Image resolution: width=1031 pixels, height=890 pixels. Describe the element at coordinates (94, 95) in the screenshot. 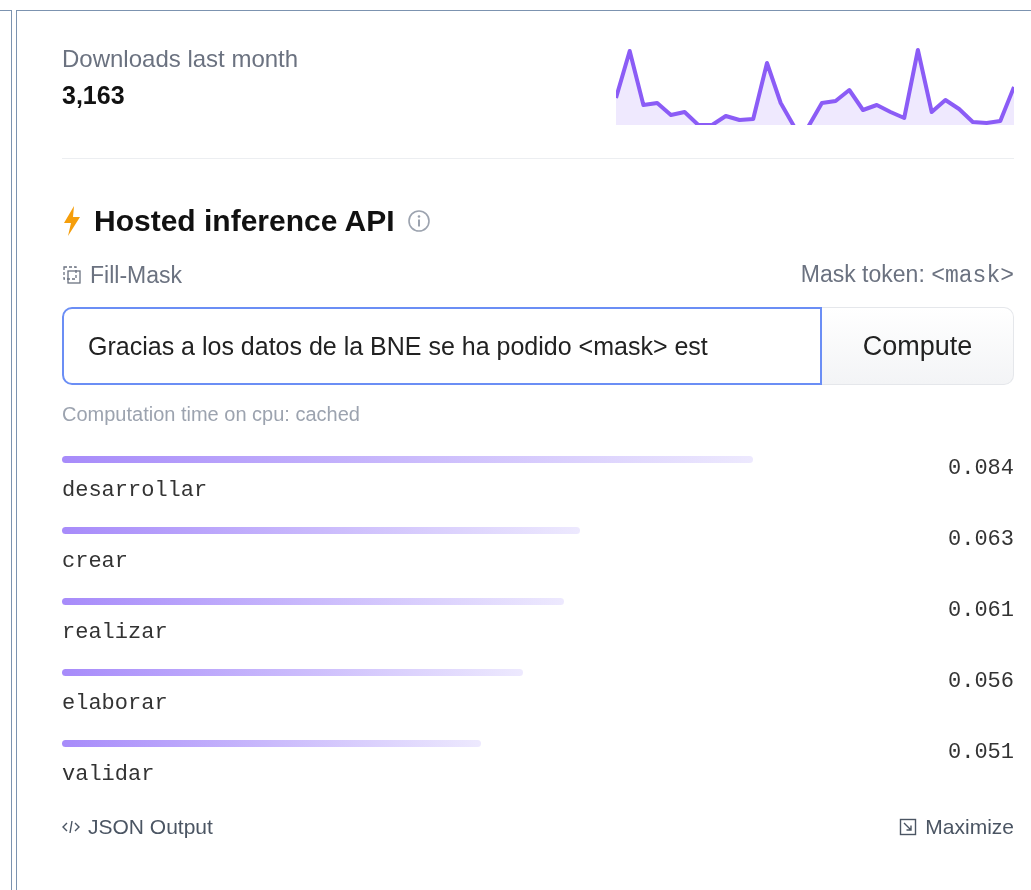

I see `downloads-count: 3,163` at that location.